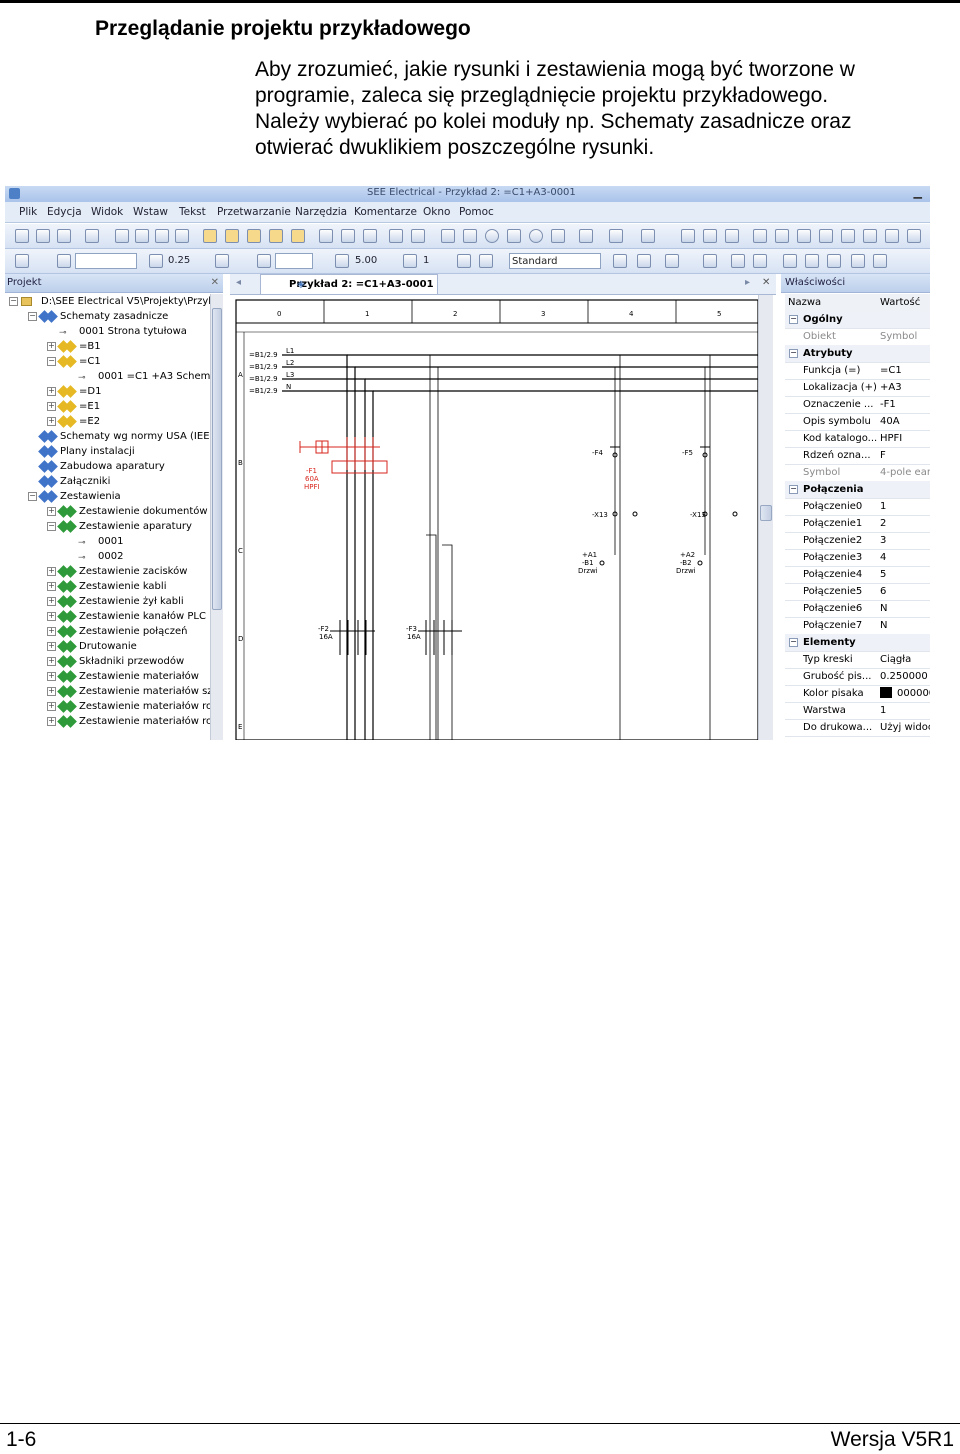 The height and width of the screenshot is (1454, 960). What do you see at coordinates (107, 421) in the screenshot?
I see `tree-item: + =E2` at bounding box center [107, 421].